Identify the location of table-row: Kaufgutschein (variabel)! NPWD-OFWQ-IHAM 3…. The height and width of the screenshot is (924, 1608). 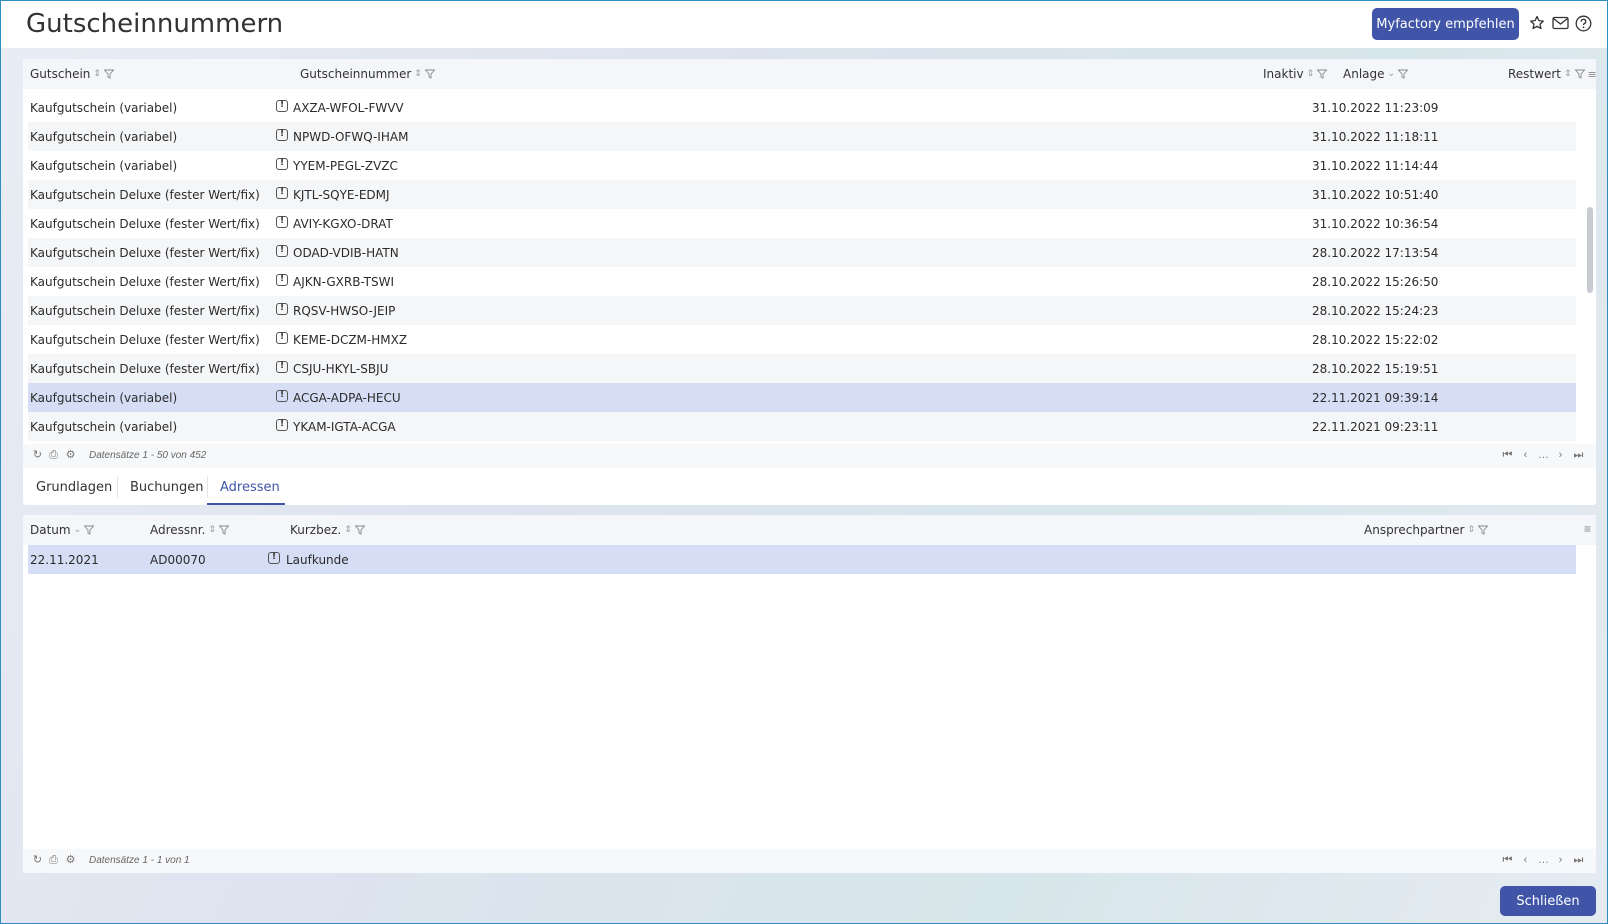
(802, 136).